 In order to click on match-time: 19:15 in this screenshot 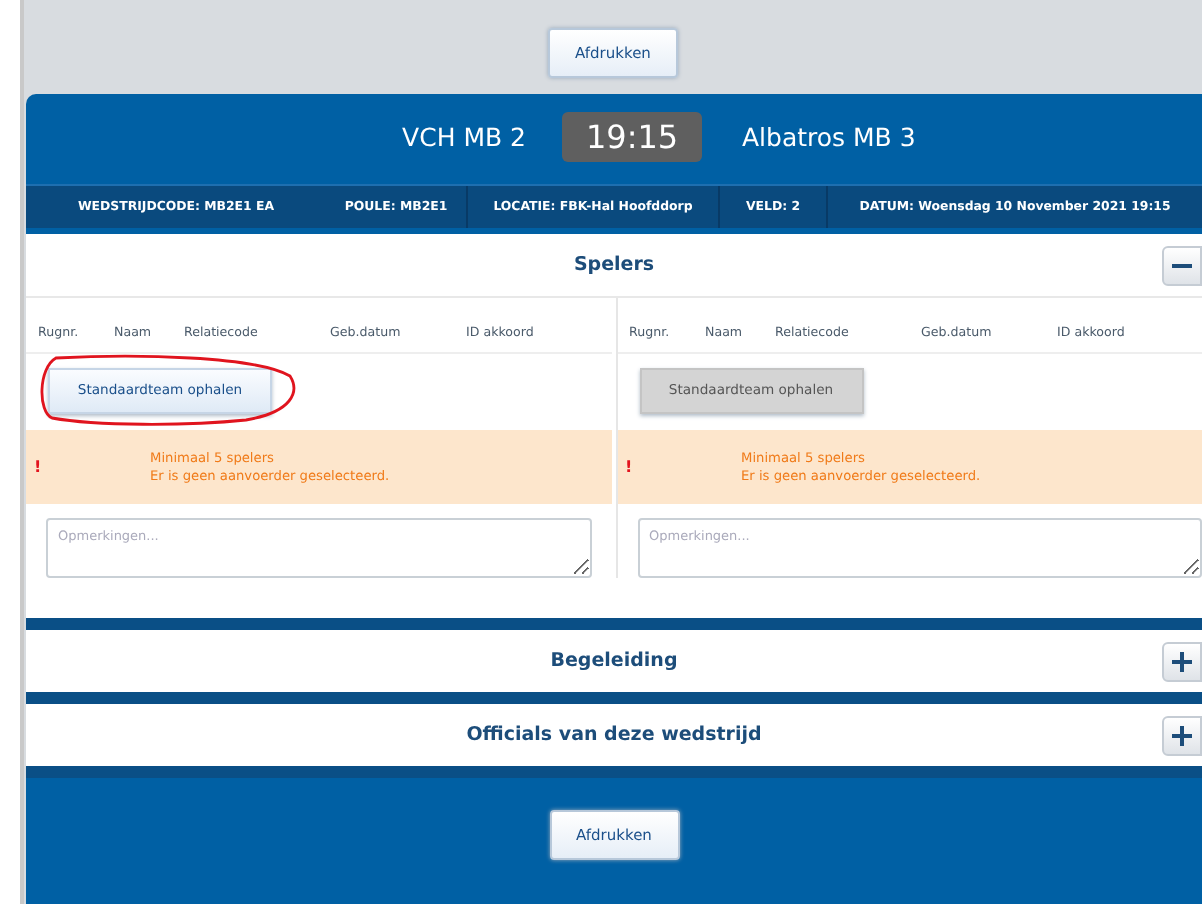, I will do `click(632, 137)`.